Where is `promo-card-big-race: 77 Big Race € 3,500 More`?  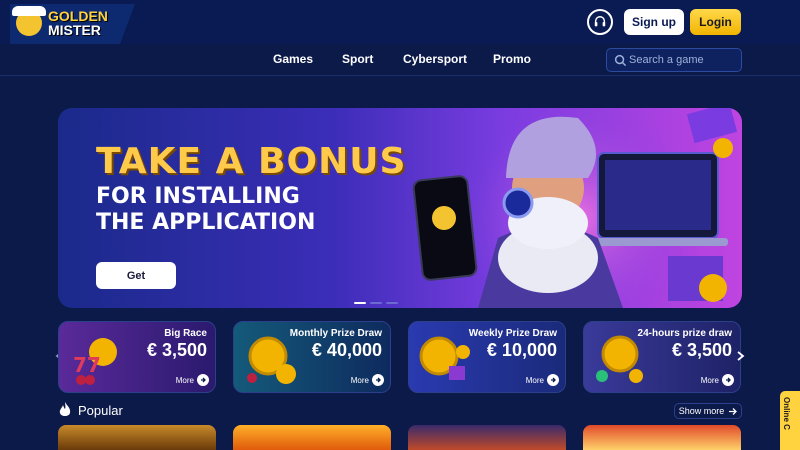 promo-card-big-race: 77 Big Race € 3,500 More is located at coordinates (137, 357).